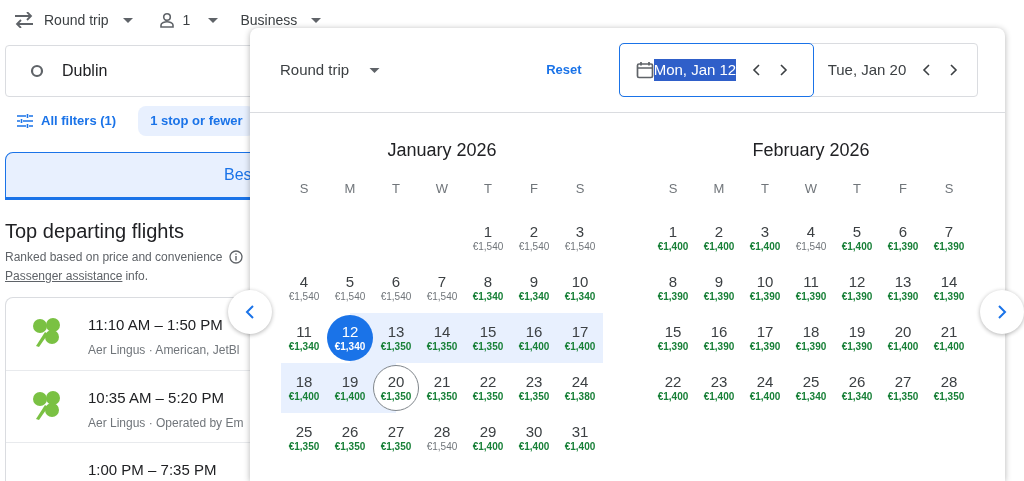  Describe the element at coordinates (534, 387) in the screenshot. I see `calendar-day: 23 €1,350` at that location.